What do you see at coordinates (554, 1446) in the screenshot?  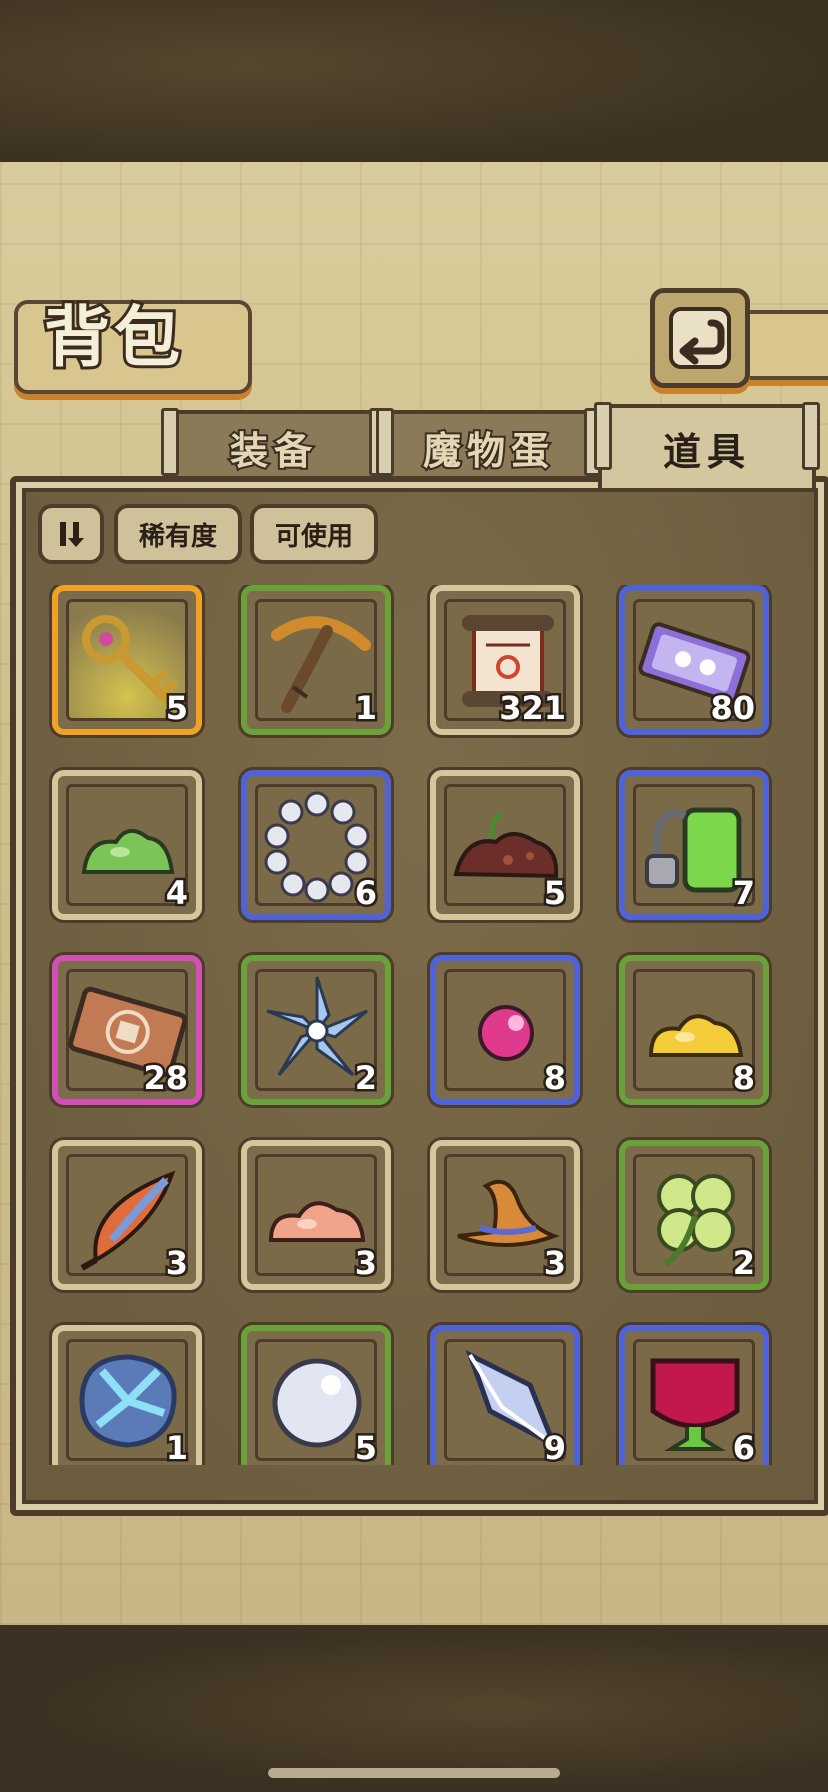 I see `item-count: 9` at bounding box center [554, 1446].